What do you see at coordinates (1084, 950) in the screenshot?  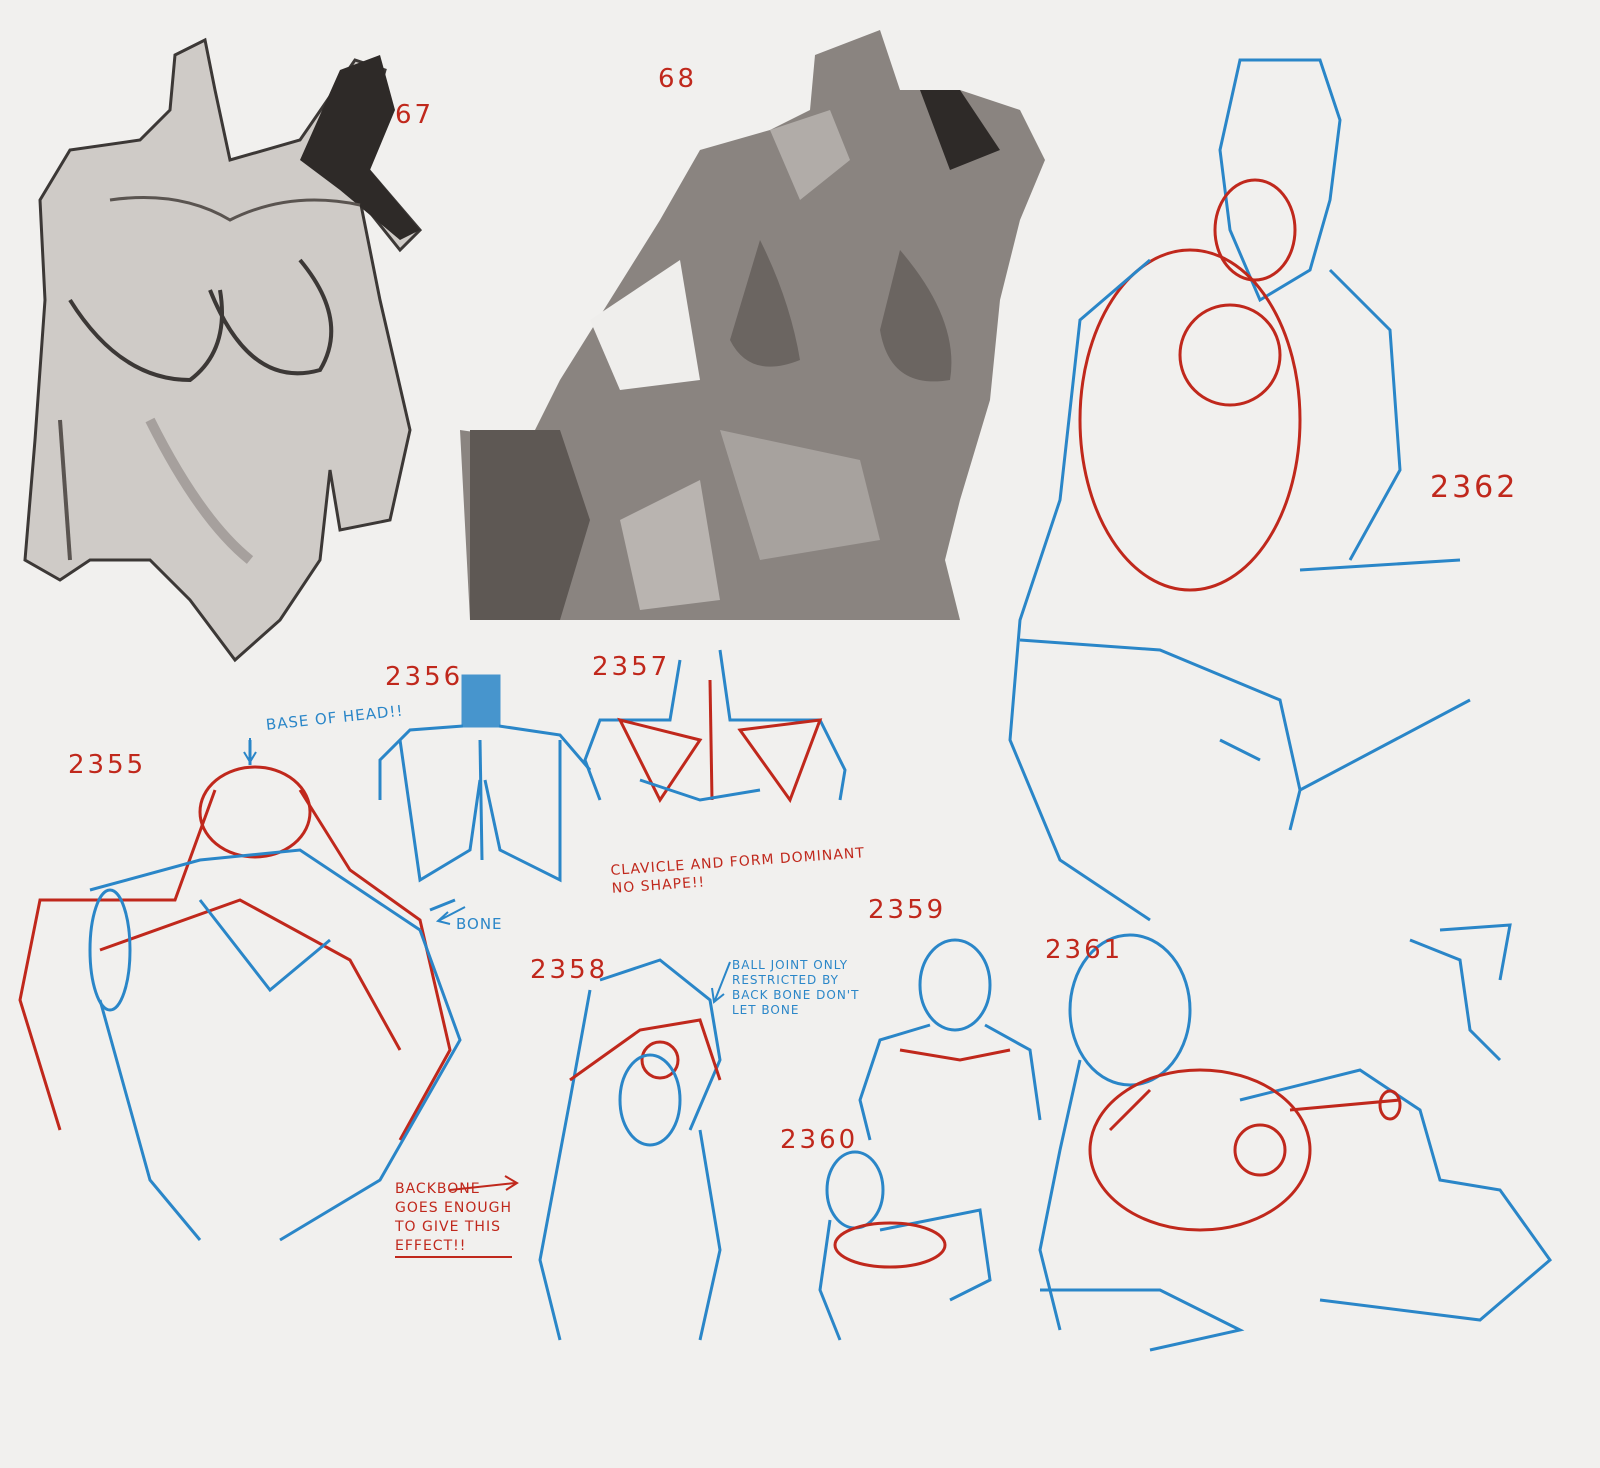 I see `label-2361: 2361` at bounding box center [1084, 950].